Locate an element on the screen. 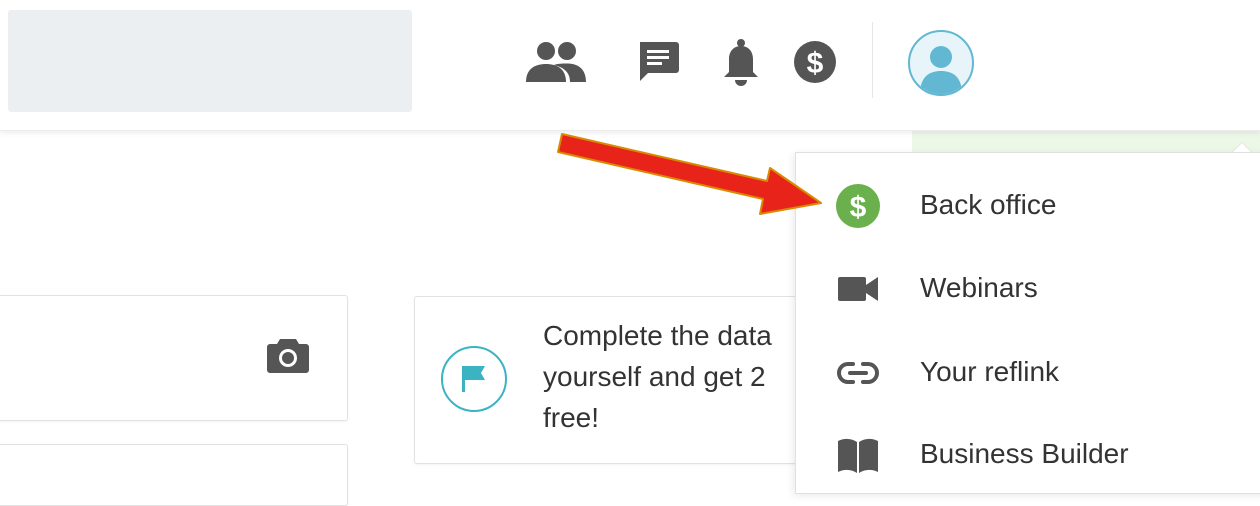 Image resolution: width=1260 pixels, height=506 pixels. user-avatar-icon is located at coordinates (941, 63).